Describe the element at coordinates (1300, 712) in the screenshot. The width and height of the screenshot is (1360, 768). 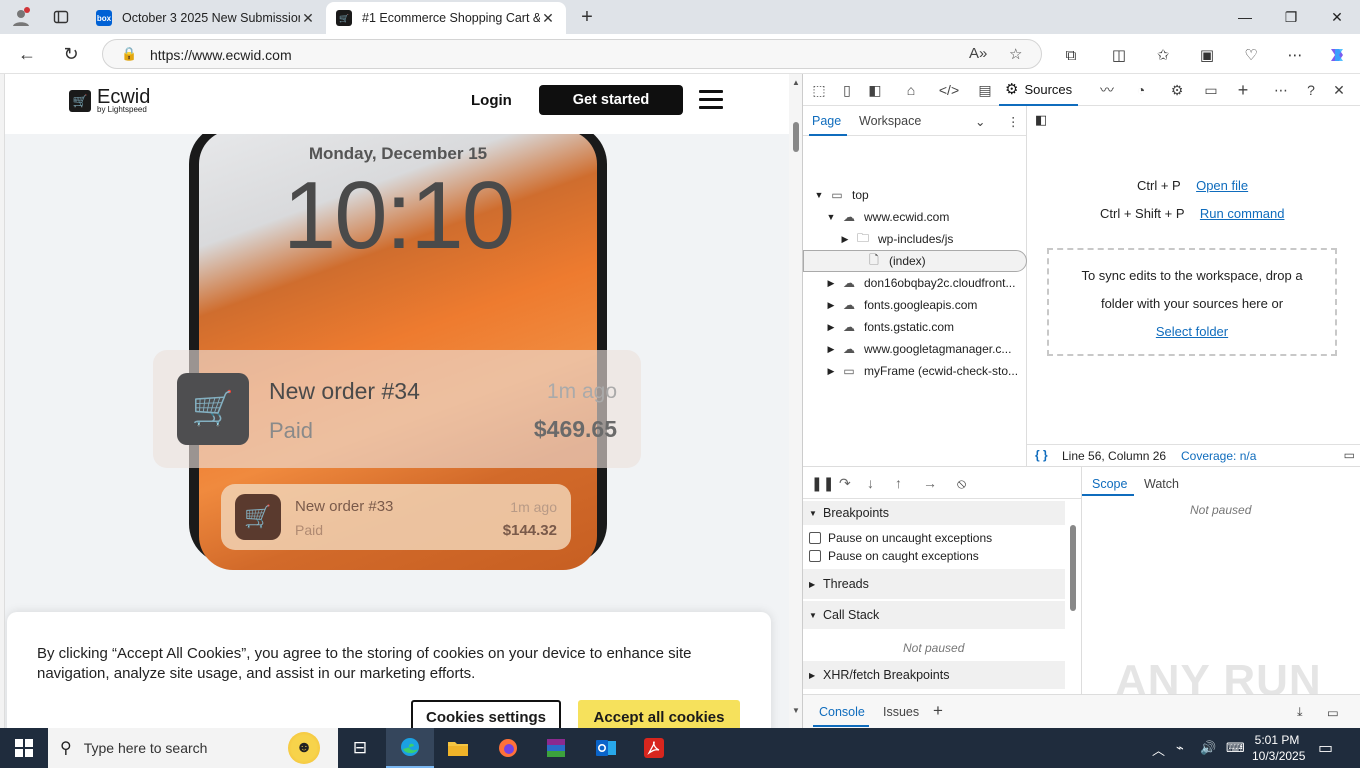
I see `dock-drawer-icon: ⤓` at that location.